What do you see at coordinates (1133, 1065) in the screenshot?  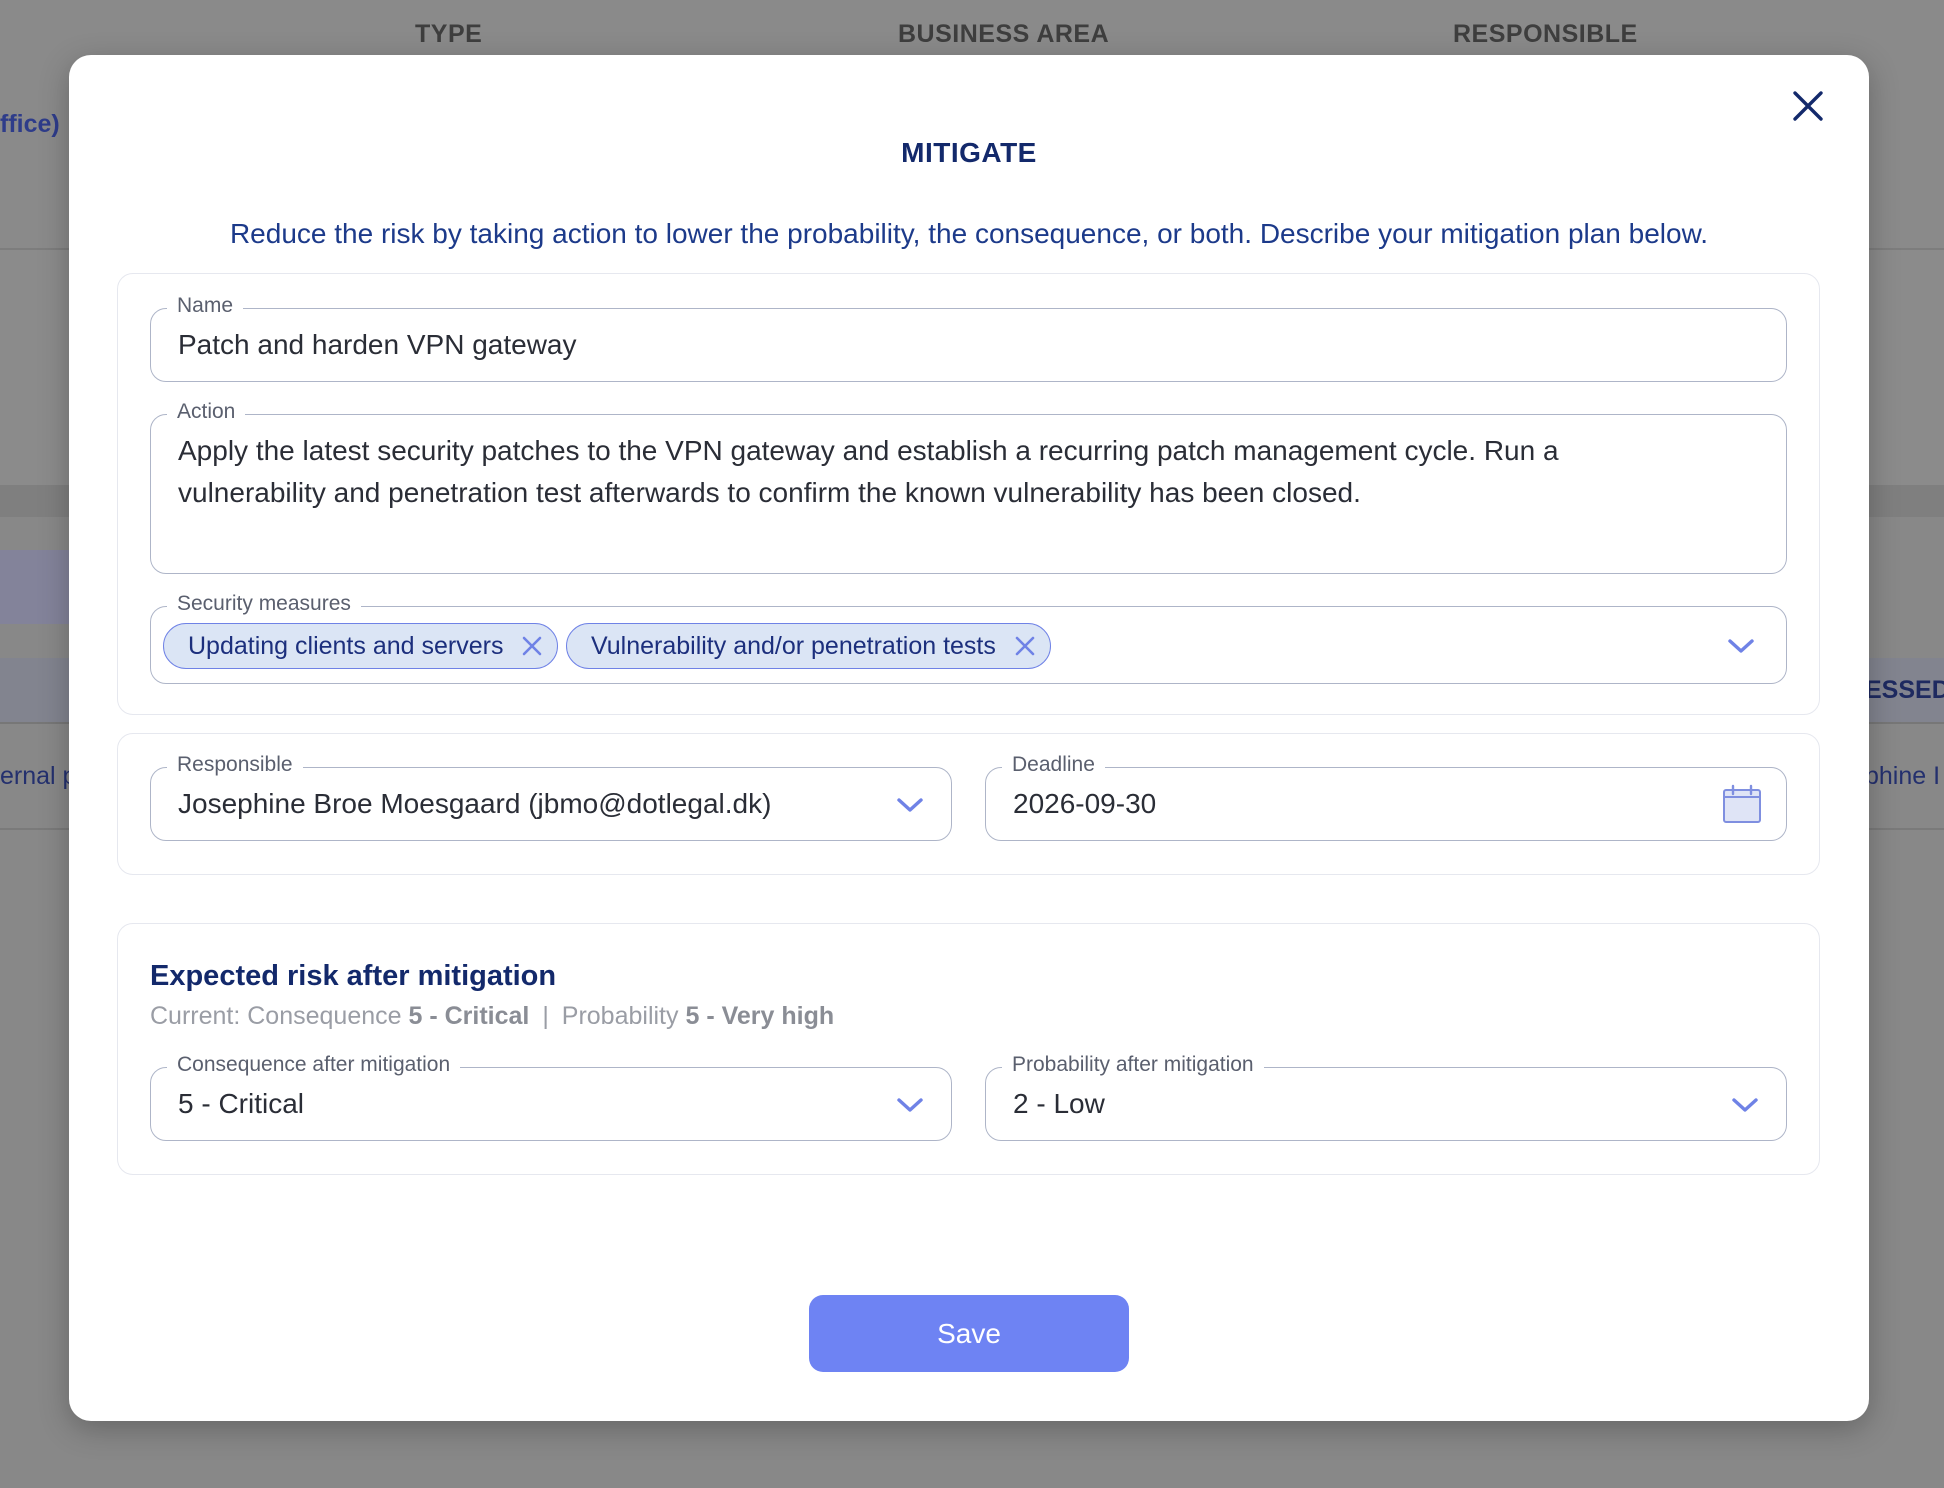 I see `probability-after-label: Probability after mitigation` at bounding box center [1133, 1065].